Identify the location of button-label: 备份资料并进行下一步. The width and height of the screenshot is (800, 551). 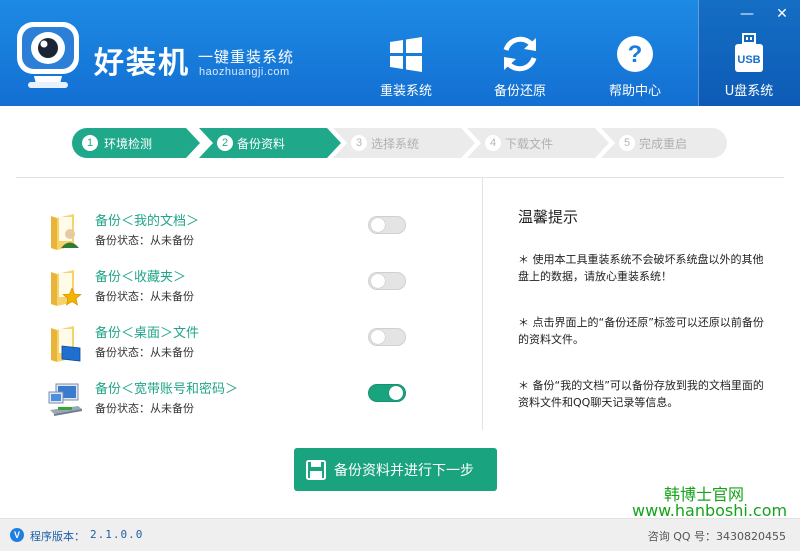
(404, 471).